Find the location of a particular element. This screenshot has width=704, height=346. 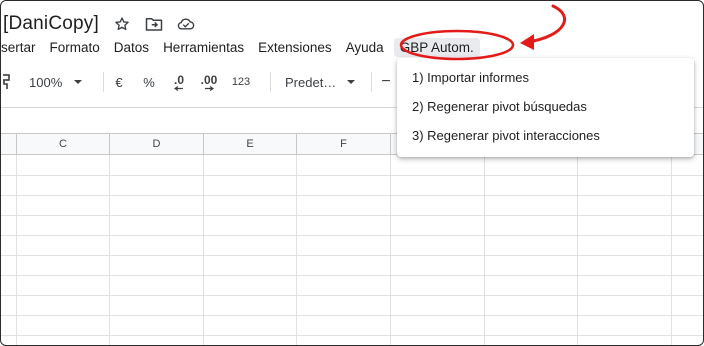

toolbar-divider is located at coordinates (270, 82).